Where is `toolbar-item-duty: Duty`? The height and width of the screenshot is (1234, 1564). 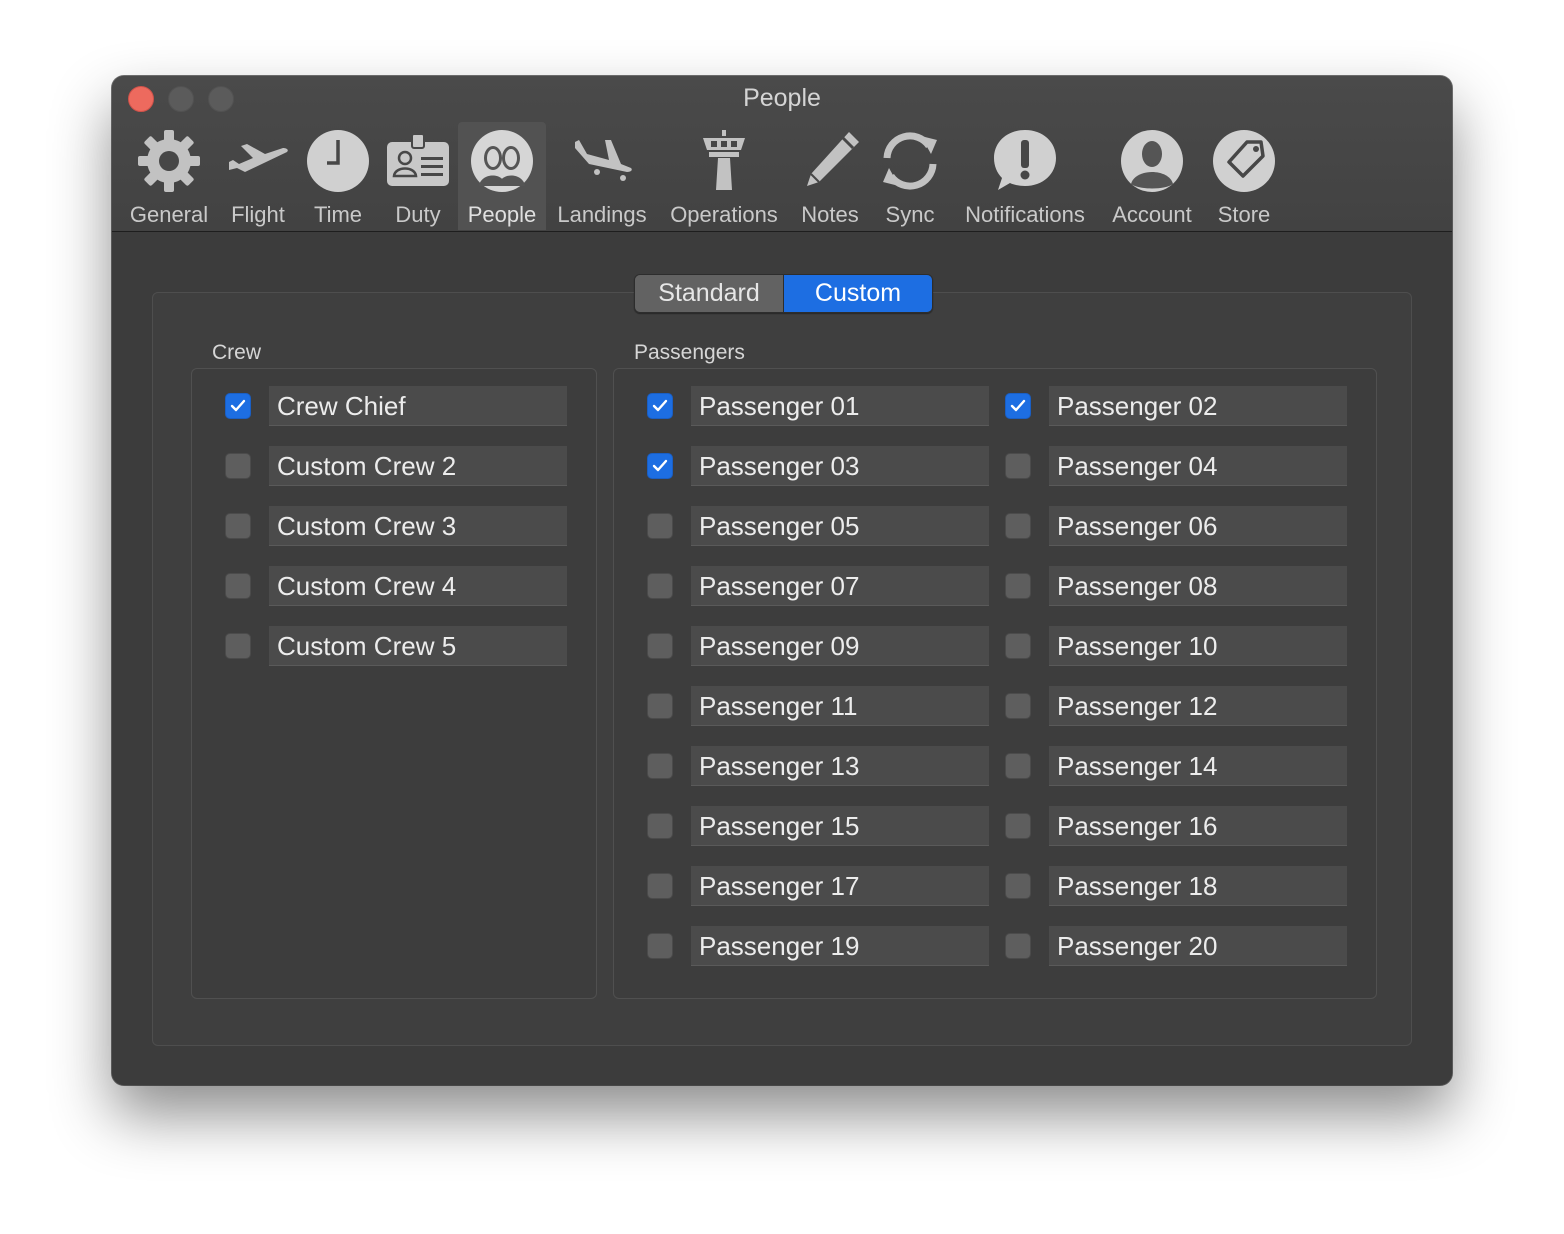 toolbar-item-duty: Duty is located at coordinates (418, 176).